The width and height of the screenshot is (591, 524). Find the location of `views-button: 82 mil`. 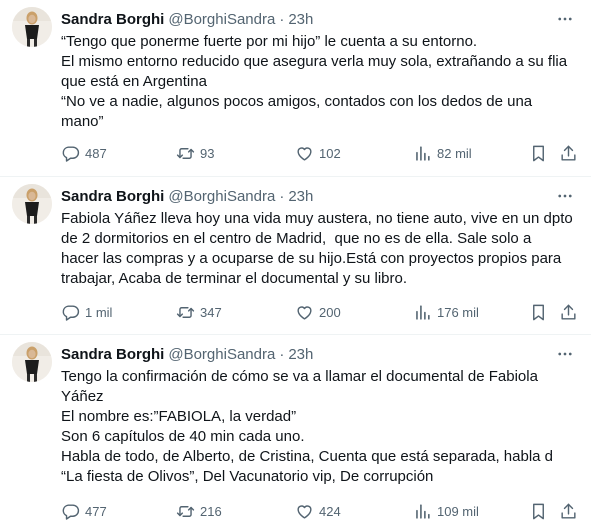

views-button: 82 mil is located at coordinates (442, 153).